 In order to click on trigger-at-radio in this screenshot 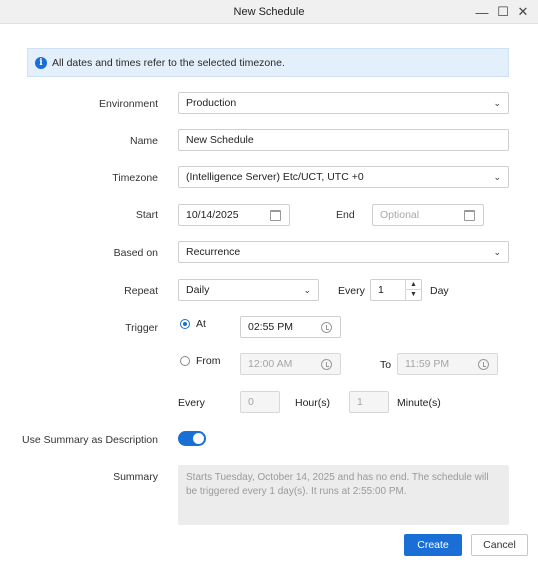, I will do `click(185, 324)`.